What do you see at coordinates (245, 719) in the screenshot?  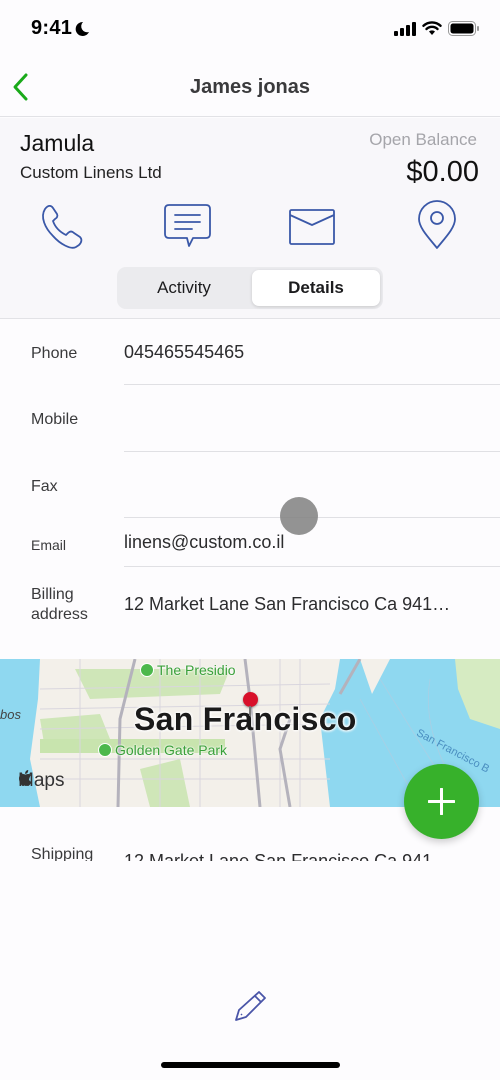 I see `map-city-label: San Francisco` at bounding box center [245, 719].